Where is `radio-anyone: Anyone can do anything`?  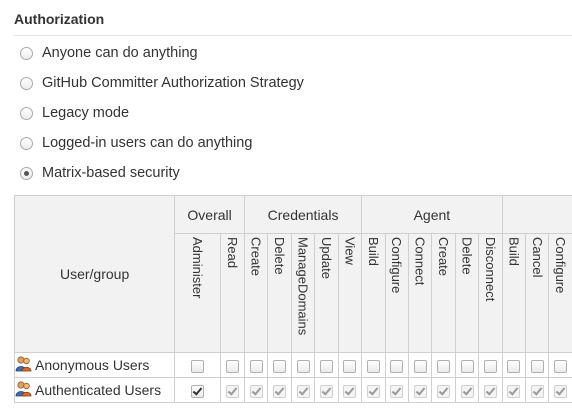
radio-anyone: Anyone can do anything is located at coordinates (109, 53).